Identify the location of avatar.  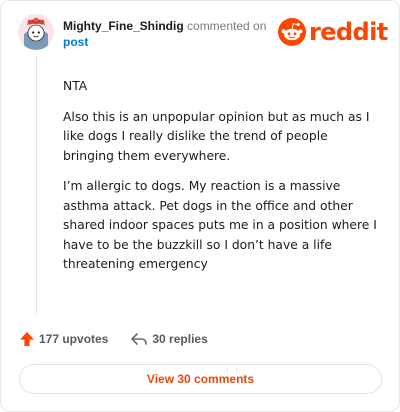
(36, 32).